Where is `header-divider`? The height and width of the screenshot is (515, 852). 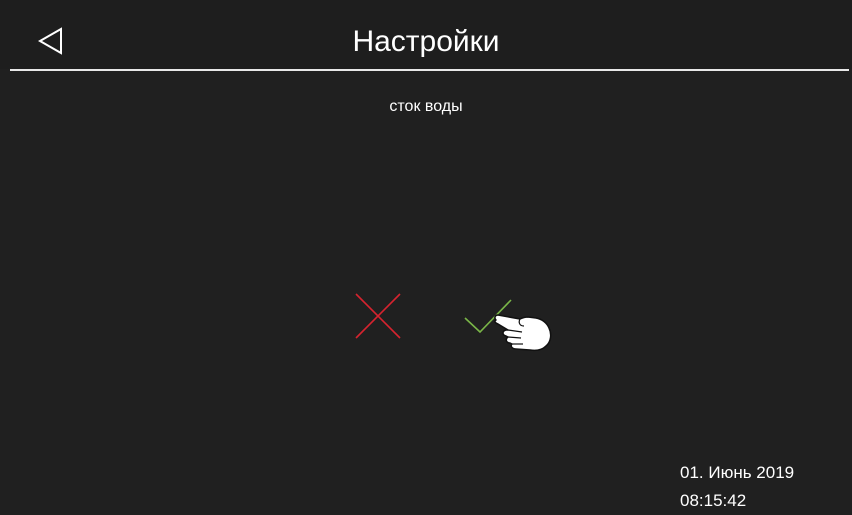 header-divider is located at coordinates (429, 70).